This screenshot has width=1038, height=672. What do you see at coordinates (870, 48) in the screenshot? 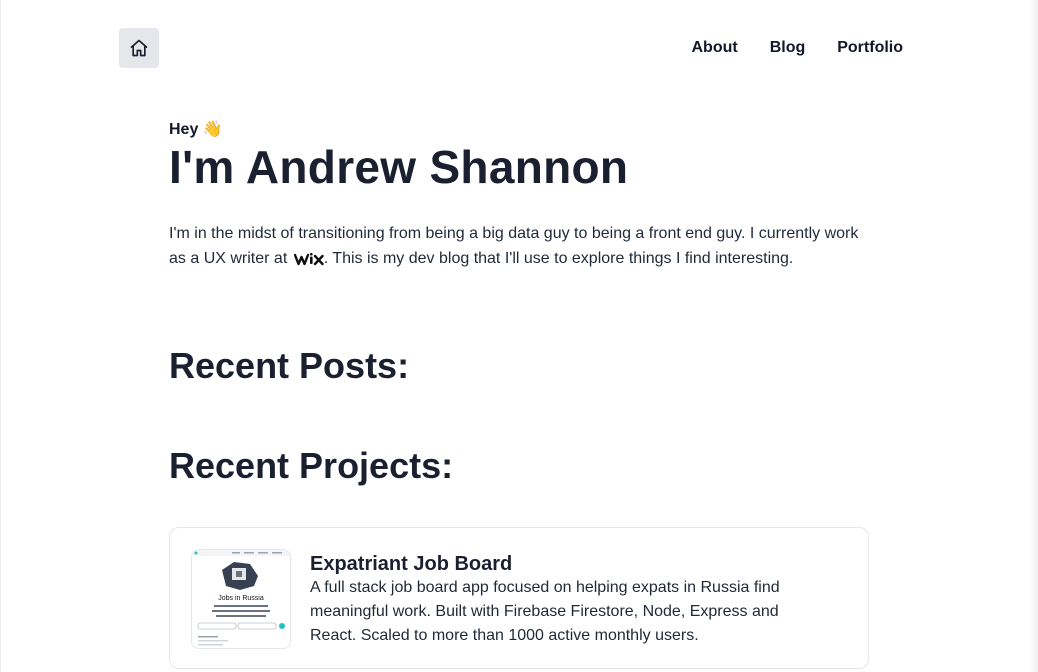
I see `nav-link-portfolio: Portfolio` at bounding box center [870, 48].